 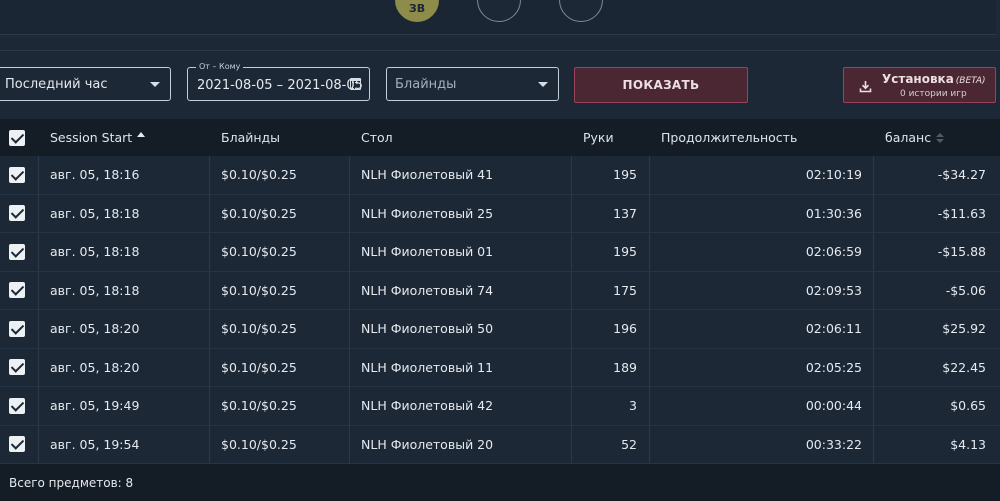 What do you see at coordinates (220, 67) in the screenshot?
I see `date-range-legend: От – Кому` at bounding box center [220, 67].